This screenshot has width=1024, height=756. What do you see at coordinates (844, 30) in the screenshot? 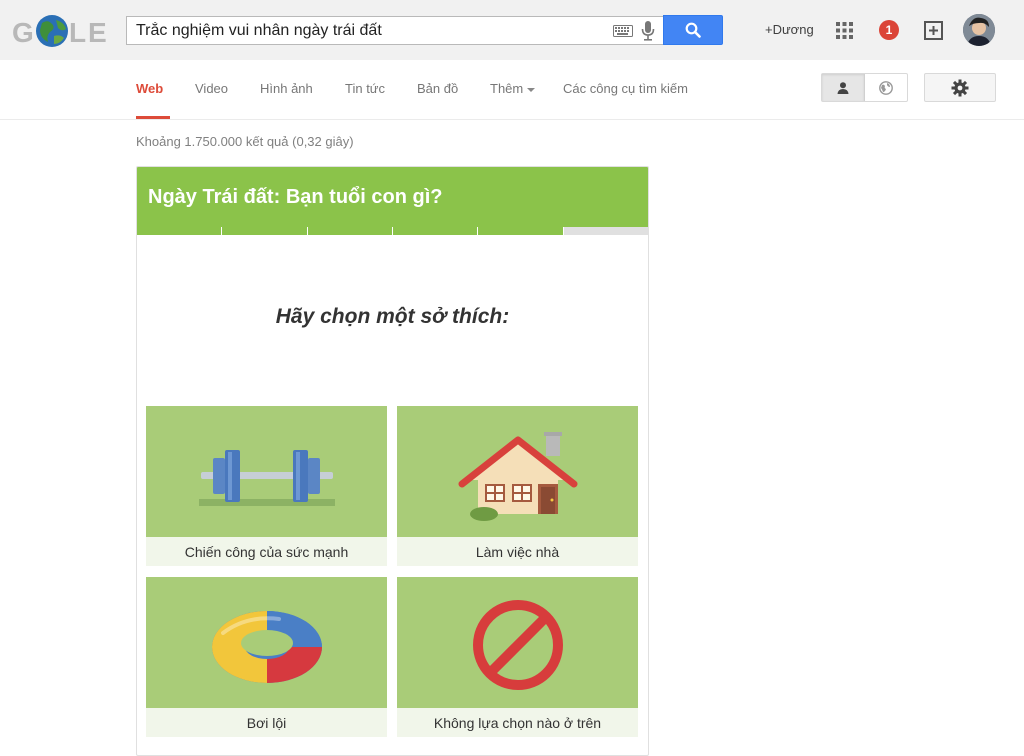
I see `apps-grid-icon` at bounding box center [844, 30].